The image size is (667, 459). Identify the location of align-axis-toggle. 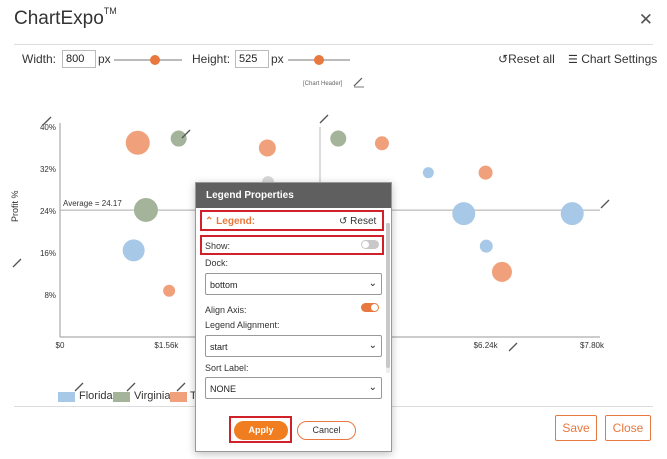
(370, 307).